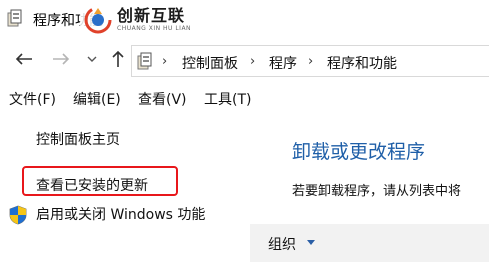 Image resolution: width=489 pixels, height=262 pixels. What do you see at coordinates (210, 63) in the screenshot?
I see `breadcrumb-control-panel: 控制面板` at bounding box center [210, 63].